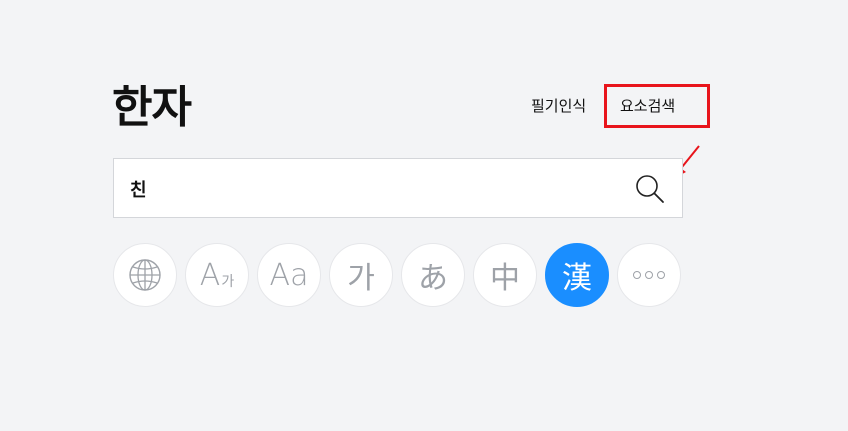 The width and height of the screenshot is (848, 431). I want to click on lang-button-chinese: 中, so click(505, 275).